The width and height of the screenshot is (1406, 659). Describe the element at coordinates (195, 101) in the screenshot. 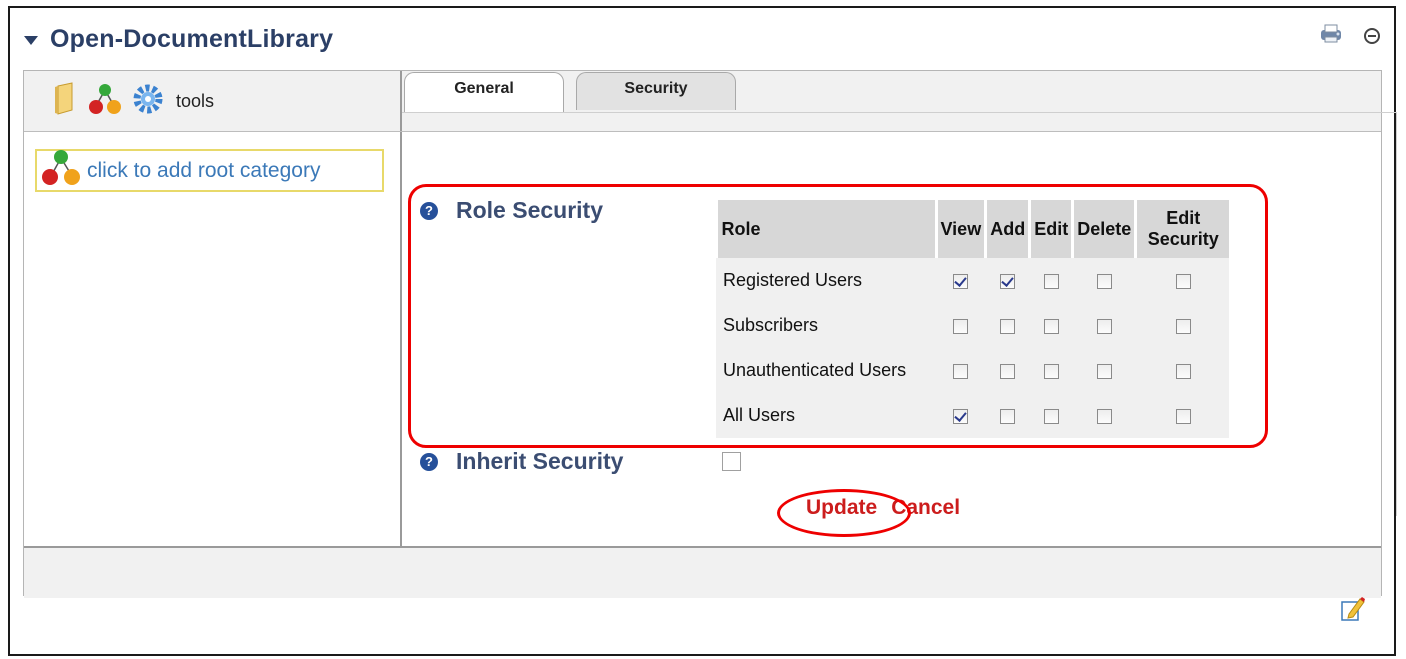

I see `tools-label: tools` at that location.